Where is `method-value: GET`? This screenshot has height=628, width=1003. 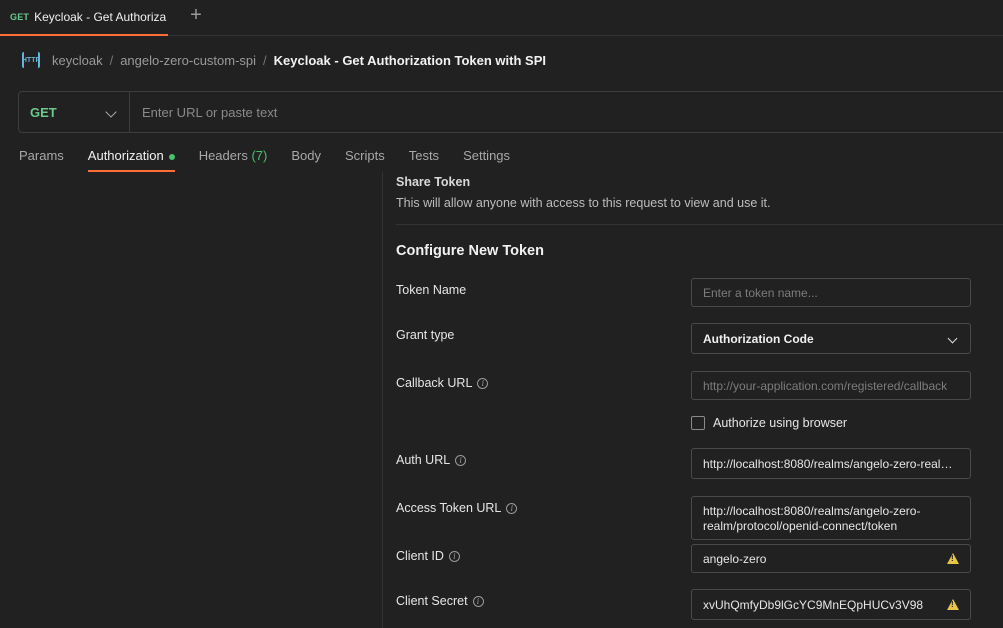
method-value: GET is located at coordinates (43, 112).